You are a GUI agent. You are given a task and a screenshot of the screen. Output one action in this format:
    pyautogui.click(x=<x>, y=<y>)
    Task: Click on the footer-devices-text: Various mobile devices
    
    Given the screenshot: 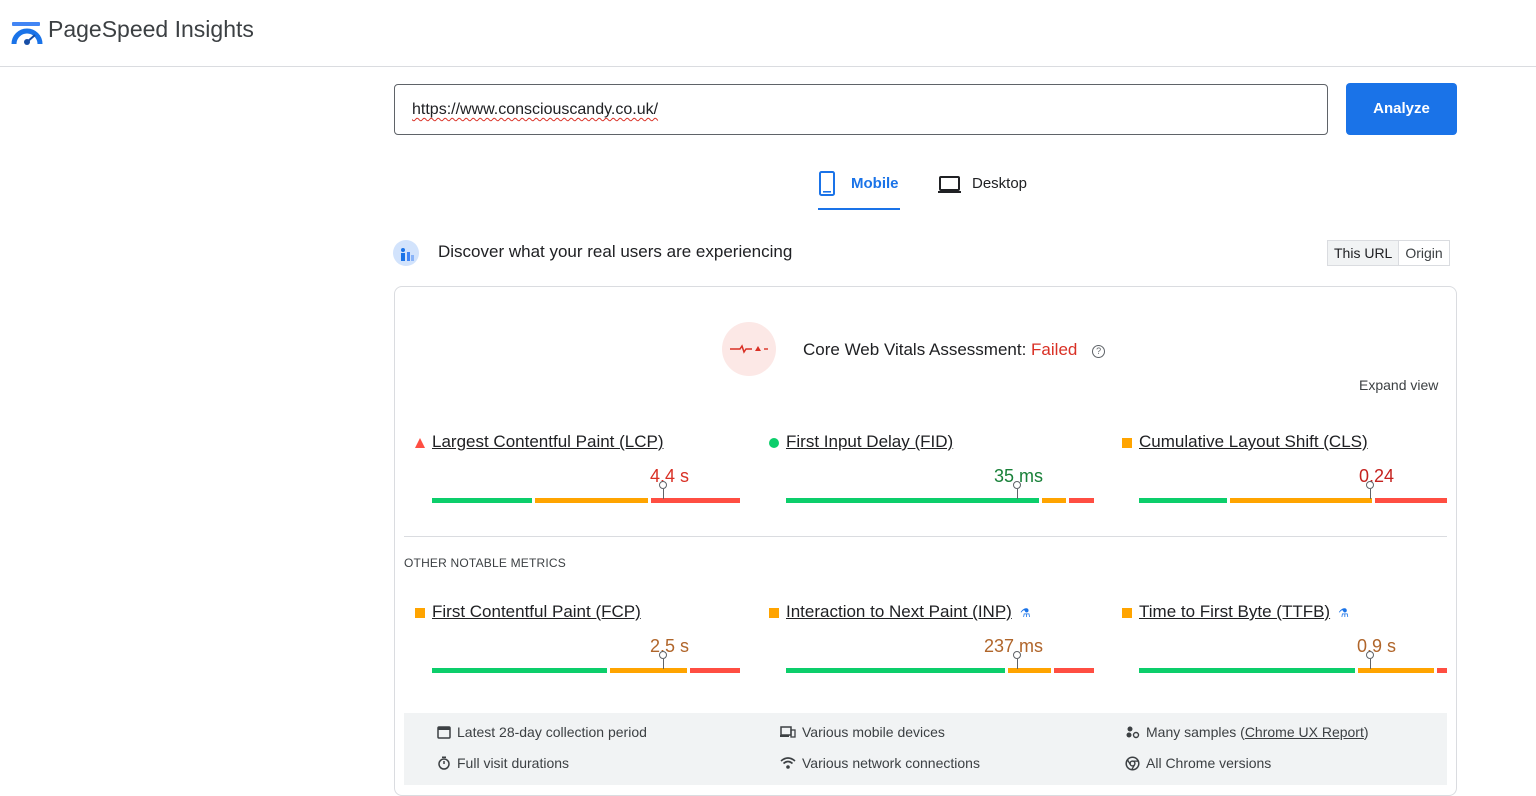 What is the action you would take?
    pyautogui.click(x=873, y=732)
    